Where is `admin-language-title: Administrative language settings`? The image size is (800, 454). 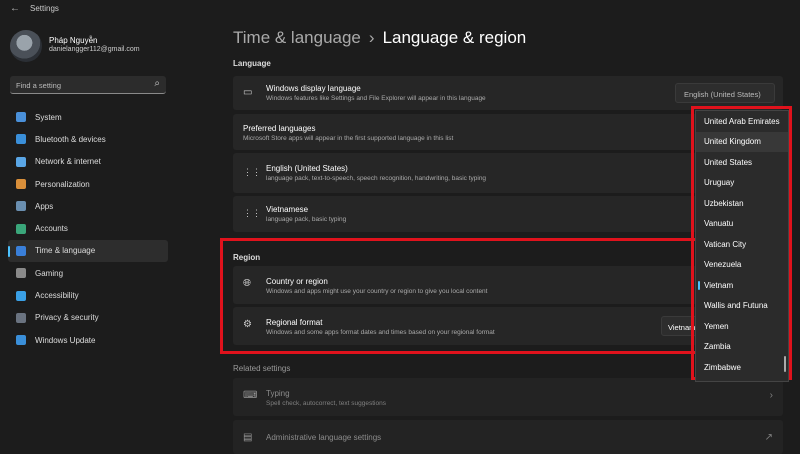
admin-language-title: Administrative language settings is located at coordinates (324, 437).